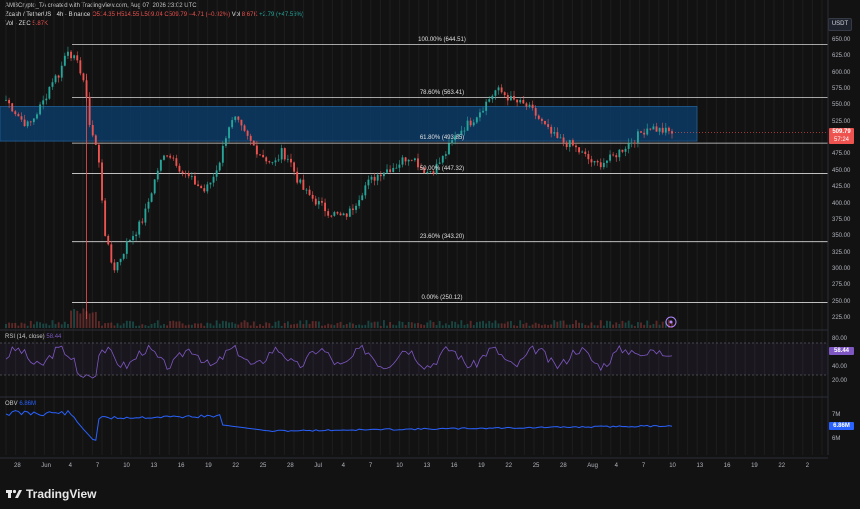 This screenshot has width=860, height=509. Describe the element at coordinates (841, 285) in the screenshot. I see `price-axis-label: 275.00` at that location.